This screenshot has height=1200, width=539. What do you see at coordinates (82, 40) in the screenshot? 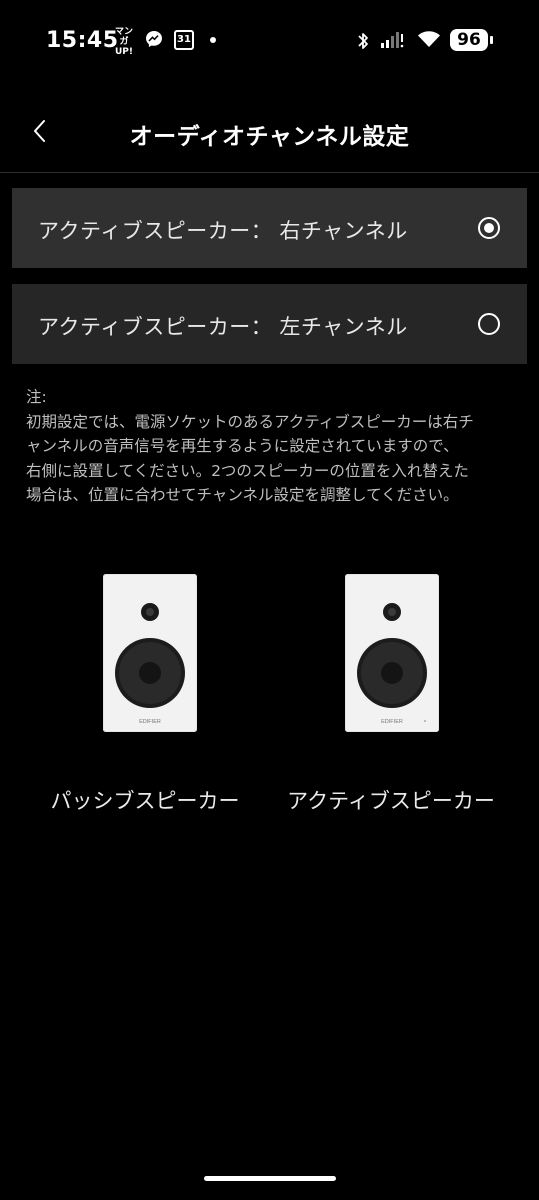
I see `clock: 15:45` at bounding box center [82, 40].